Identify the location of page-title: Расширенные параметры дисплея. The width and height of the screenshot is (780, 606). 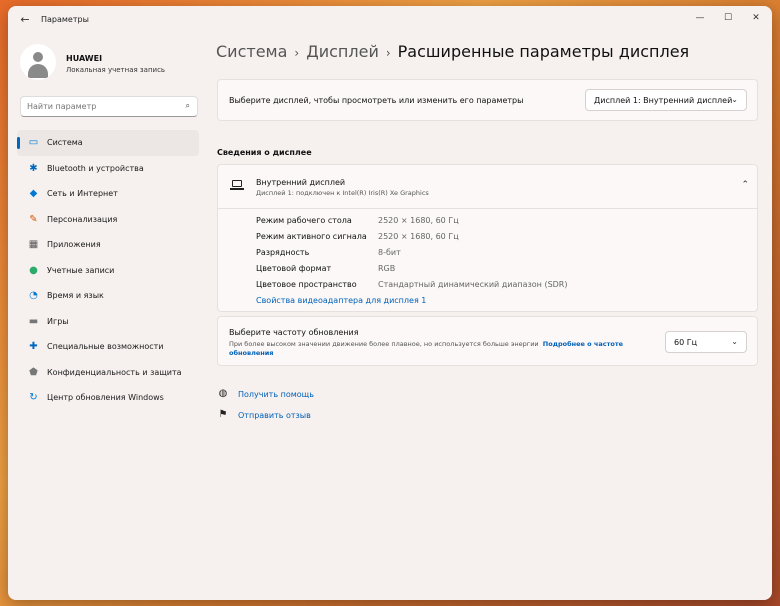
(543, 51).